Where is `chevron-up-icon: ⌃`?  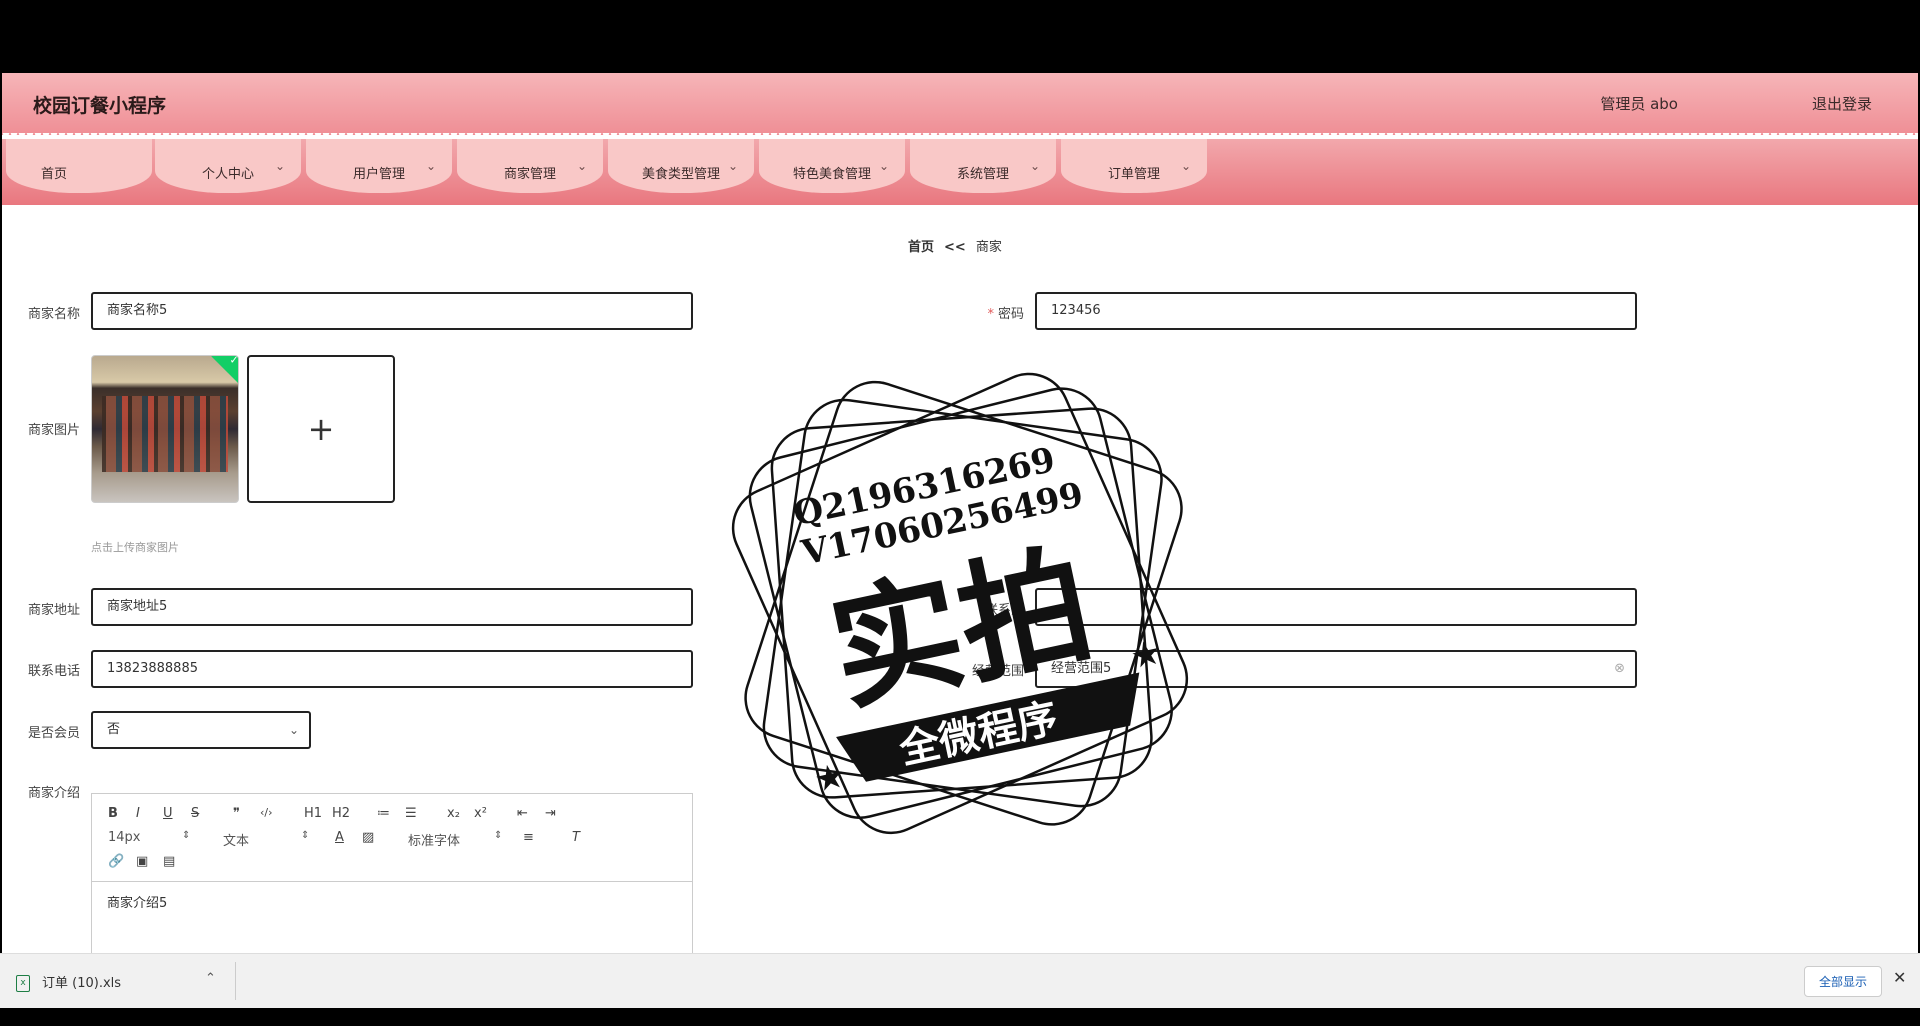
chevron-up-icon: ⌃ is located at coordinates (210, 978).